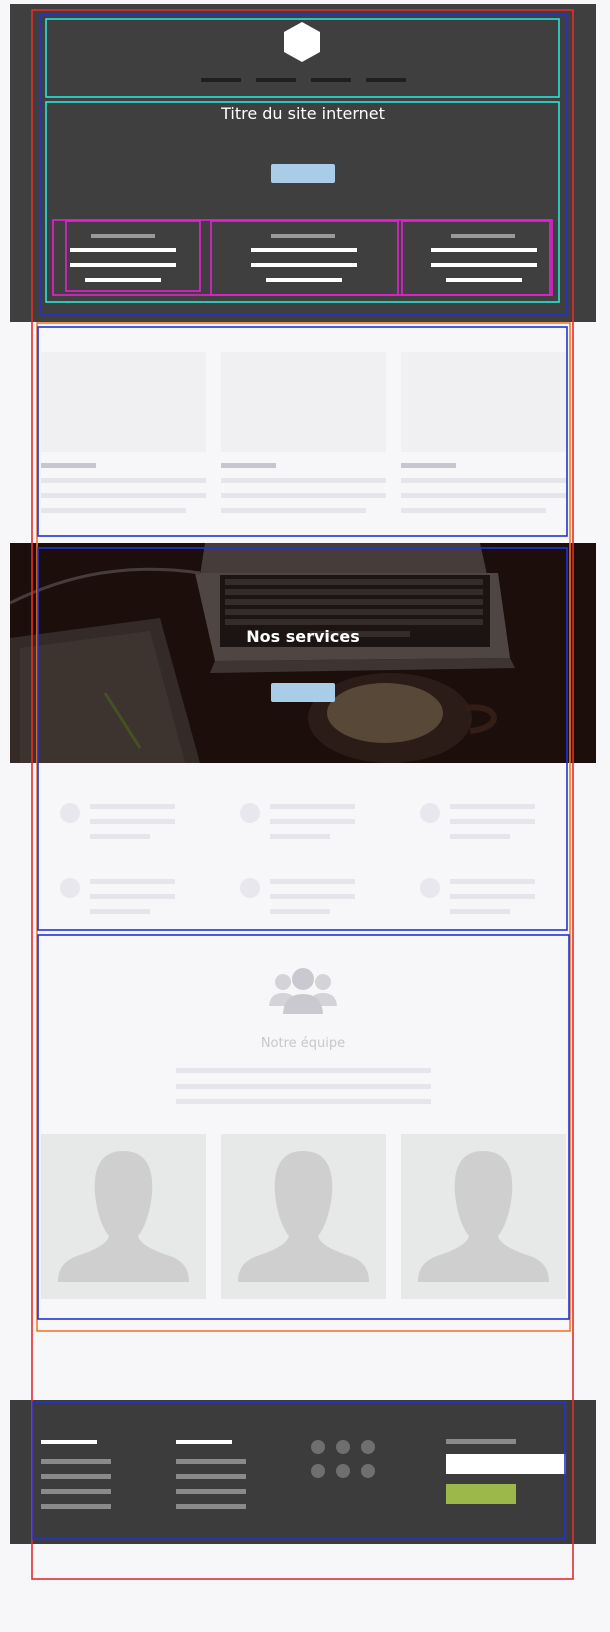 The image size is (610, 1632). Describe the element at coordinates (506, 1464) in the screenshot. I see `newsletter-email-input` at that location.